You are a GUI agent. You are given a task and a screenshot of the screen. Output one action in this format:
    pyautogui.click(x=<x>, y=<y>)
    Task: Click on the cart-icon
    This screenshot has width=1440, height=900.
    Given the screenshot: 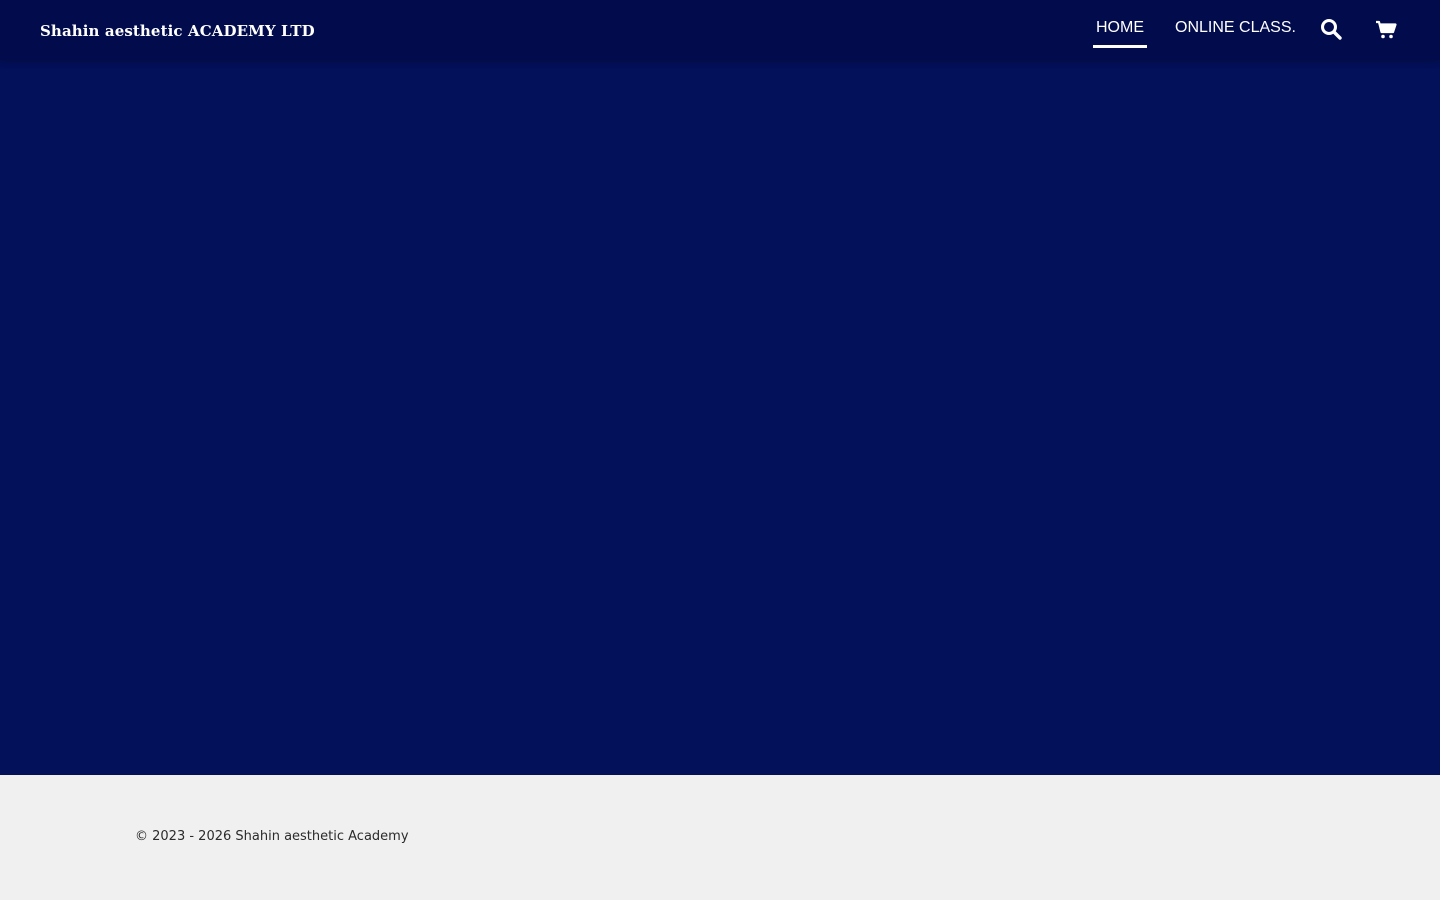 What is the action you would take?
    pyautogui.click(x=1386, y=29)
    